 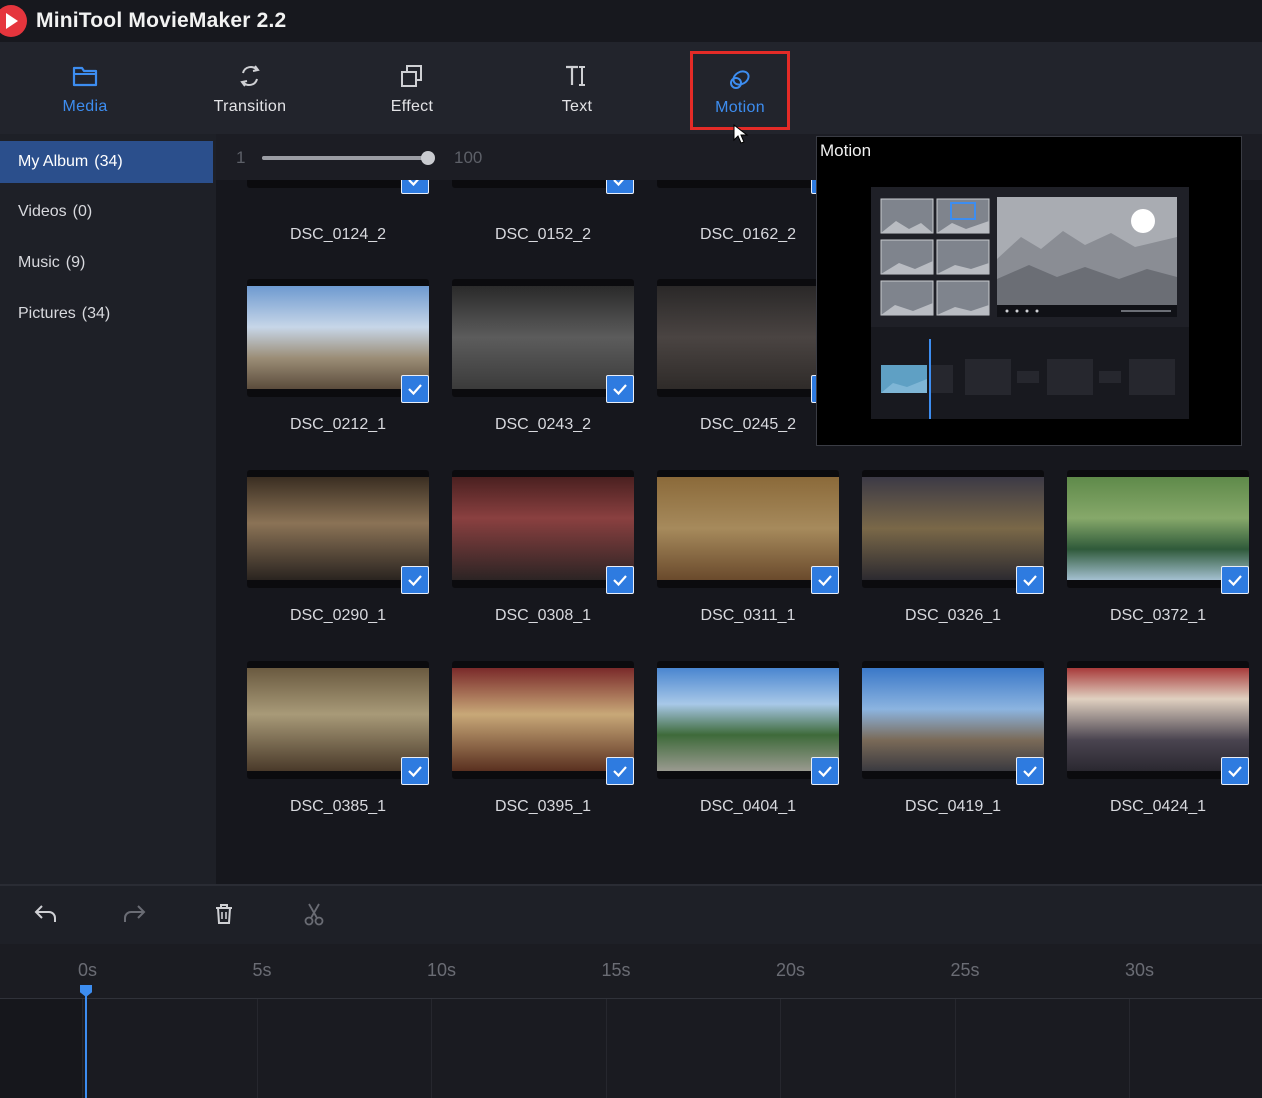 I want to click on effect-tab: Effect, so click(x=412, y=88).